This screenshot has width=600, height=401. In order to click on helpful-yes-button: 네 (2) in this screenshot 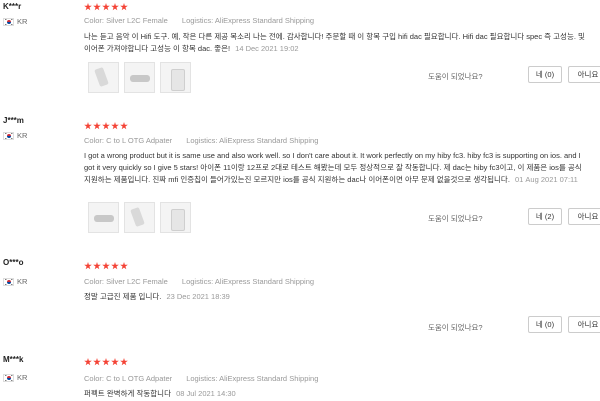, I will do `click(545, 216)`.